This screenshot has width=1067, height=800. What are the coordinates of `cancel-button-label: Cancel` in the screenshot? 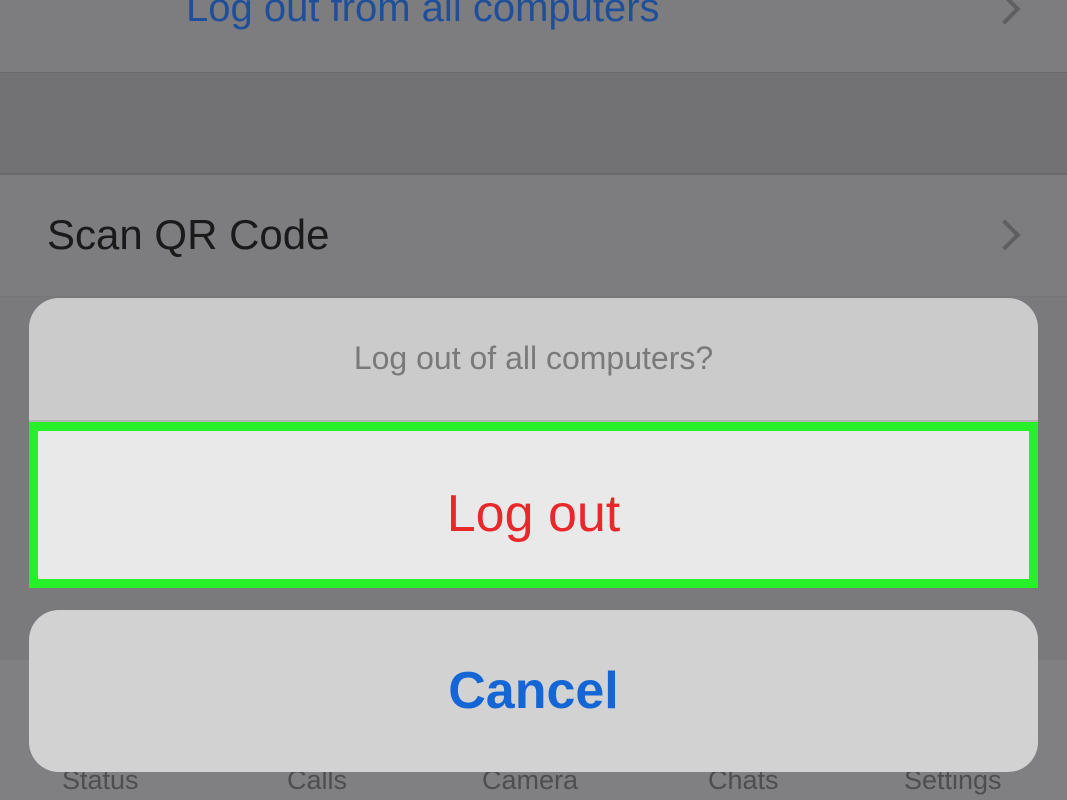 It's located at (533, 691).